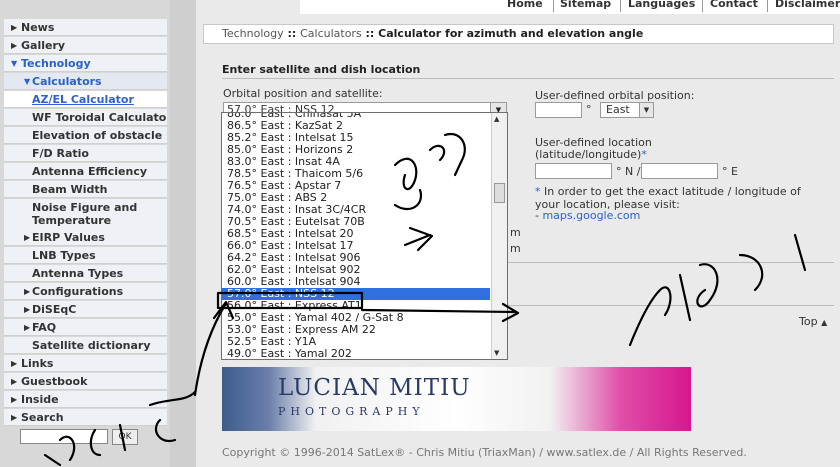  Describe the element at coordinates (60, 153) in the screenshot. I see `sidebar-item-label: F/D Ratio` at that location.